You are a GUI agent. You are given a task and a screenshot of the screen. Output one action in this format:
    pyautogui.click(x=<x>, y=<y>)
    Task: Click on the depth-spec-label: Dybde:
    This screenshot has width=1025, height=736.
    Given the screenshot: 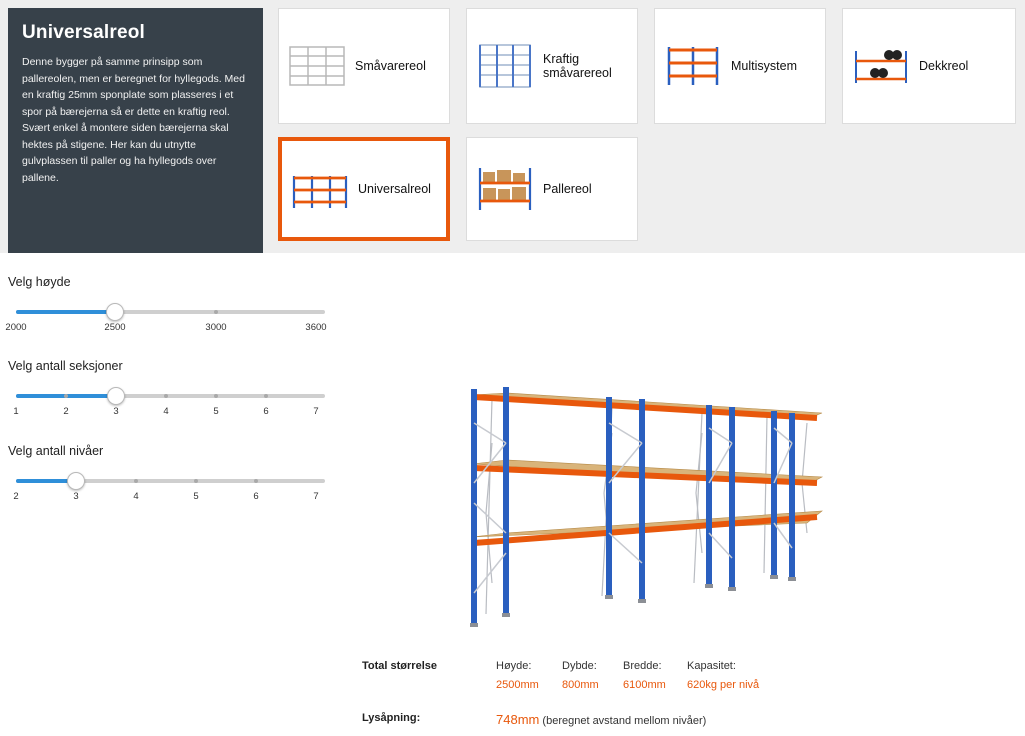 What is the action you would take?
    pyautogui.click(x=579, y=666)
    